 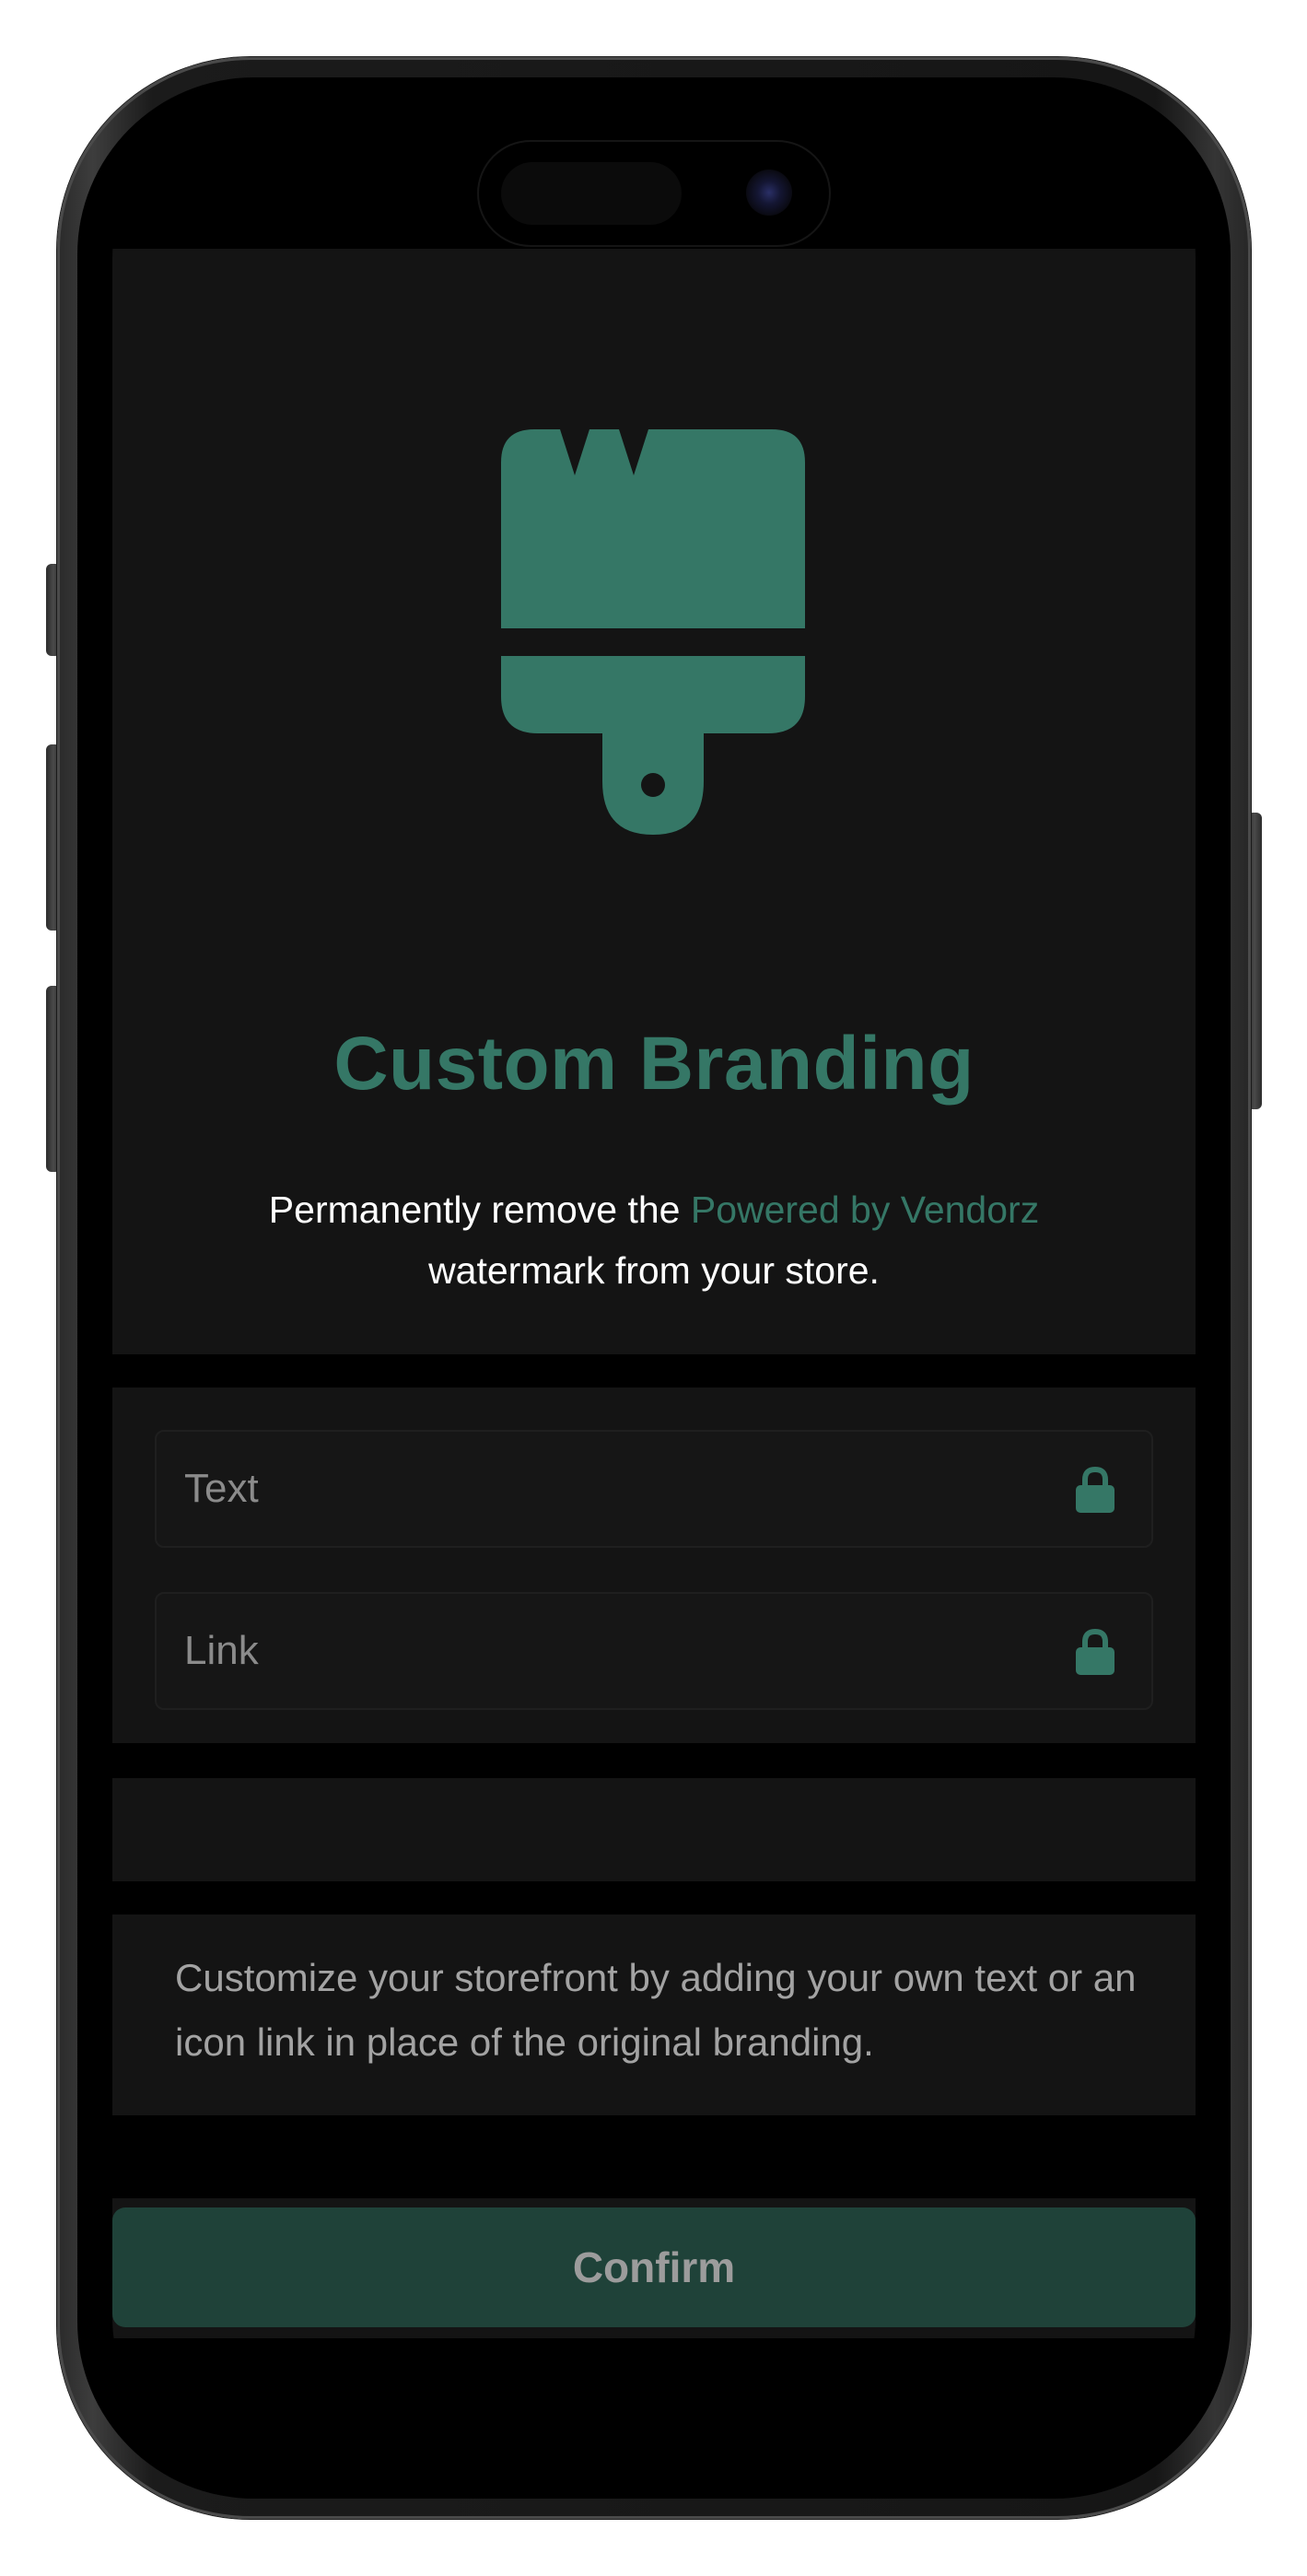 What do you see at coordinates (865, 1209) in the screenshot?
I see `brand-highlight: Powered by Vendorz` at bounding box center [865, 1209].